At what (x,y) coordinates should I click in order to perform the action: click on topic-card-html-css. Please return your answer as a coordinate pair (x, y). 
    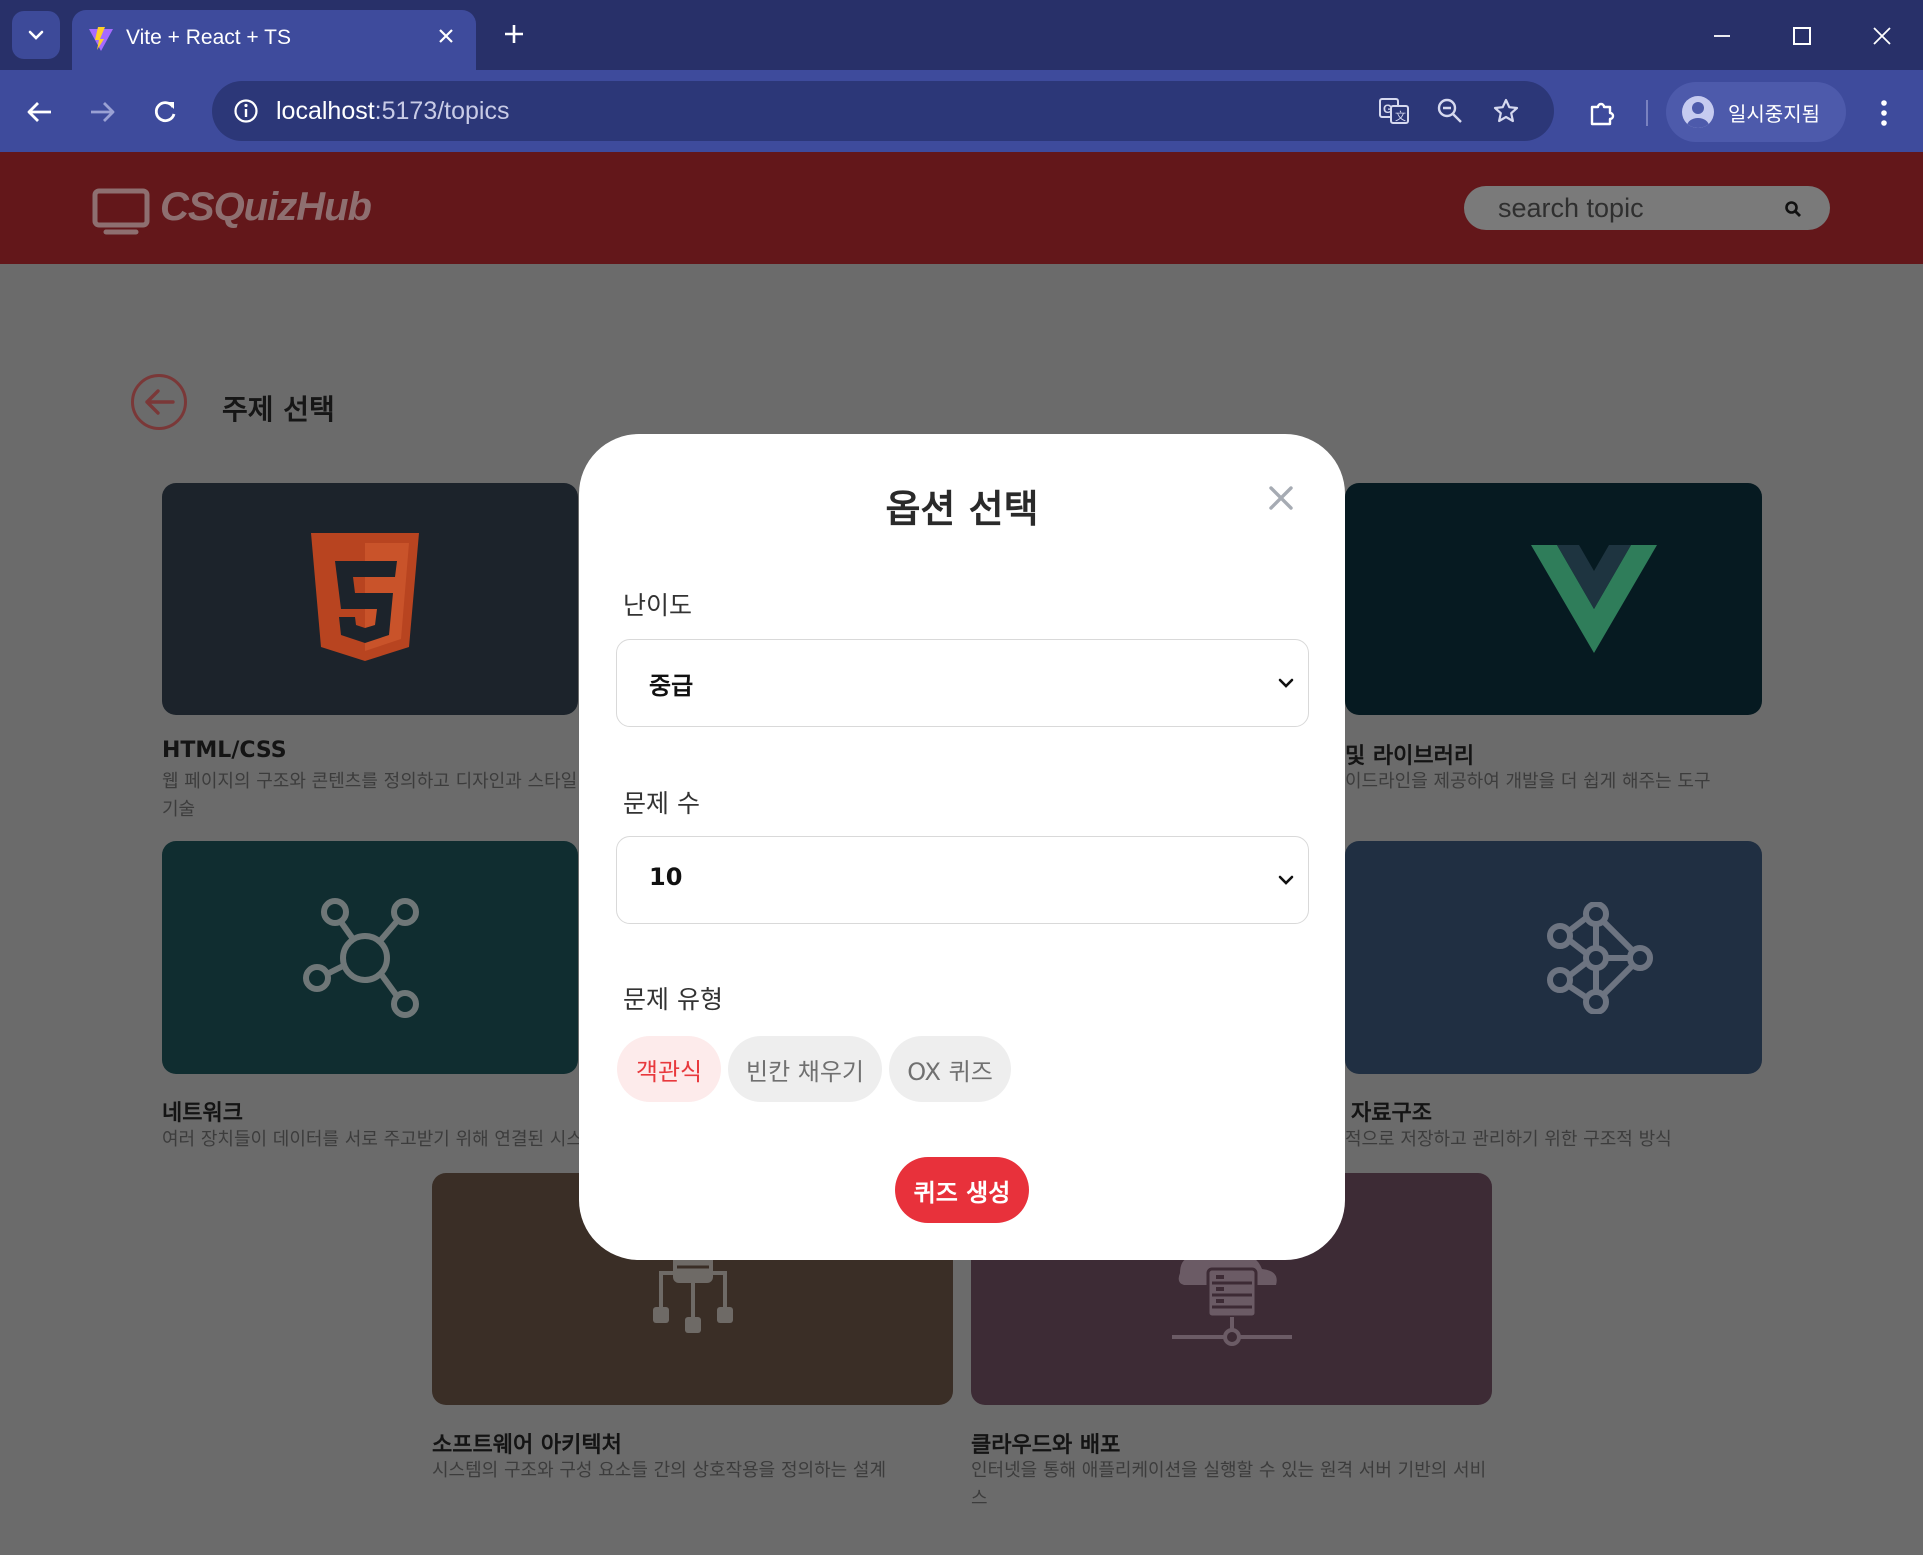
    Looking at the image, I should click on (370, 599).